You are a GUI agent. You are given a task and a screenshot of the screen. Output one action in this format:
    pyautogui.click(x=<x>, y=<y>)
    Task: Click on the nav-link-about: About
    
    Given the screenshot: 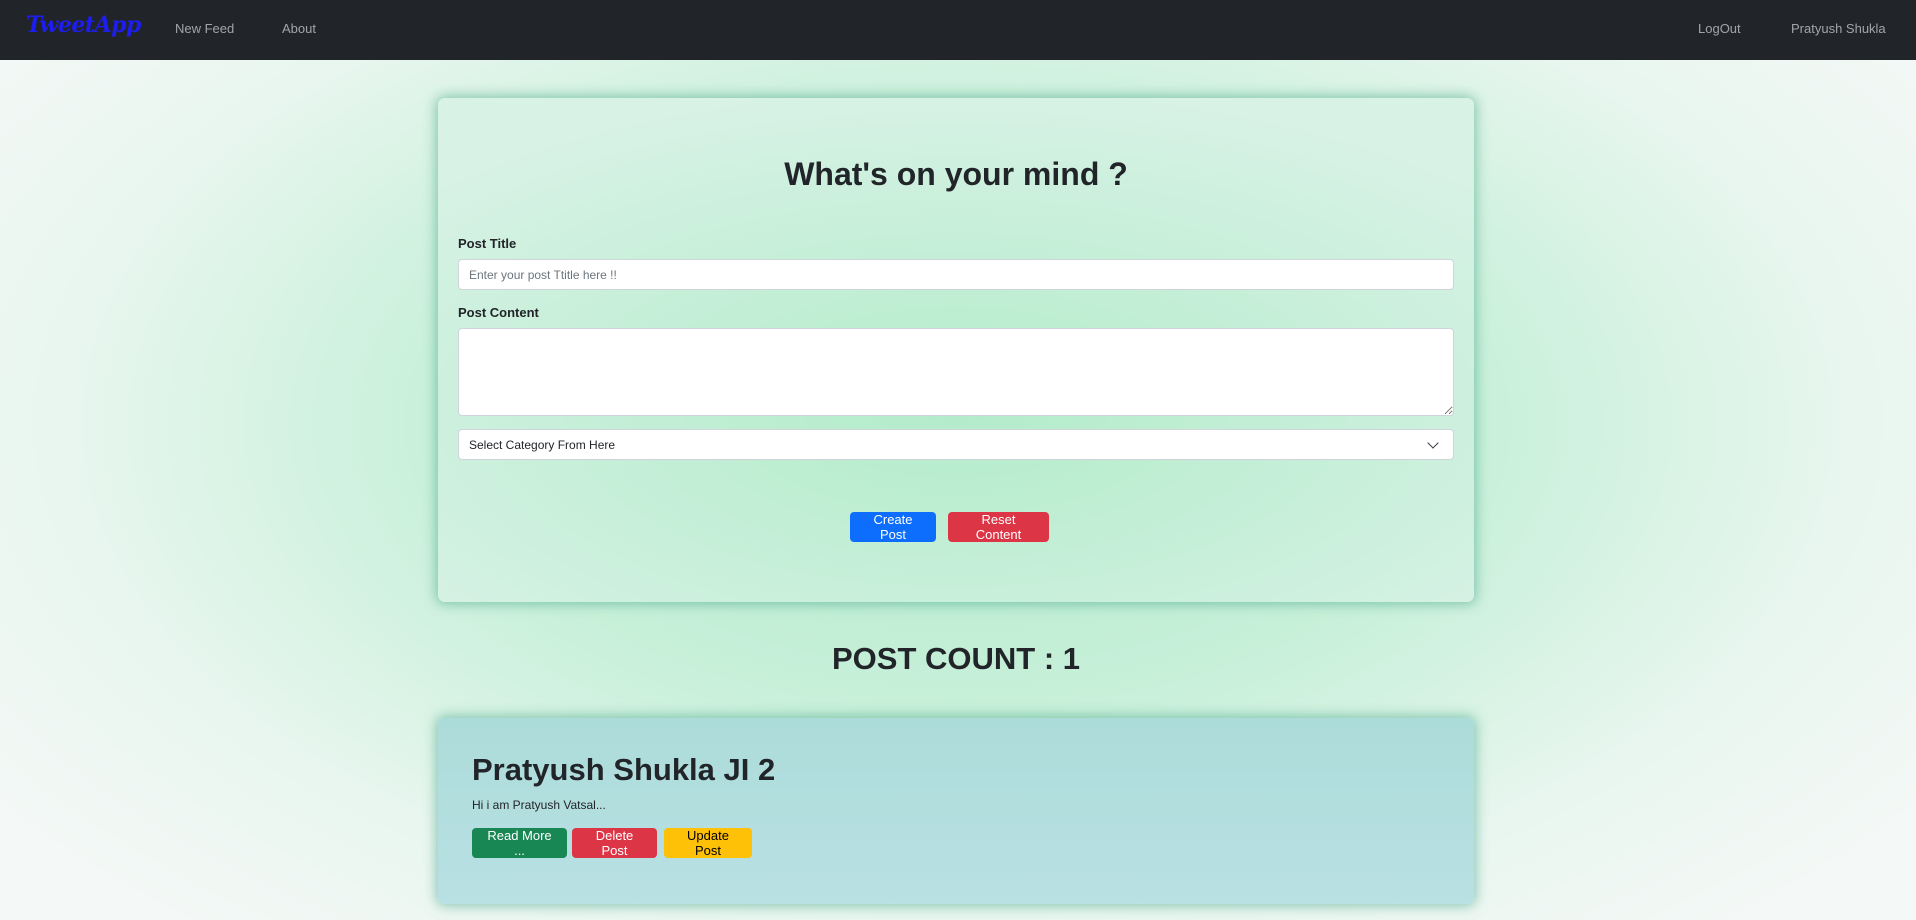 What is the action you would take?
    pyautogui.click(x=299, y=28)
    